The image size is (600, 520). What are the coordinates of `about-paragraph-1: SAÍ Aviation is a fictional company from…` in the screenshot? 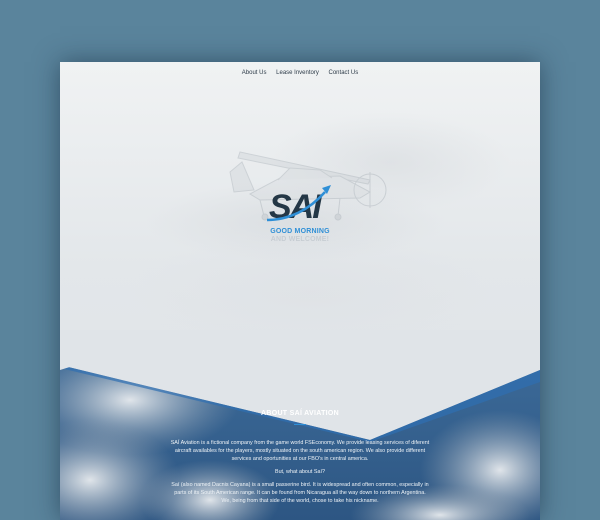 It's located at (300, 451).